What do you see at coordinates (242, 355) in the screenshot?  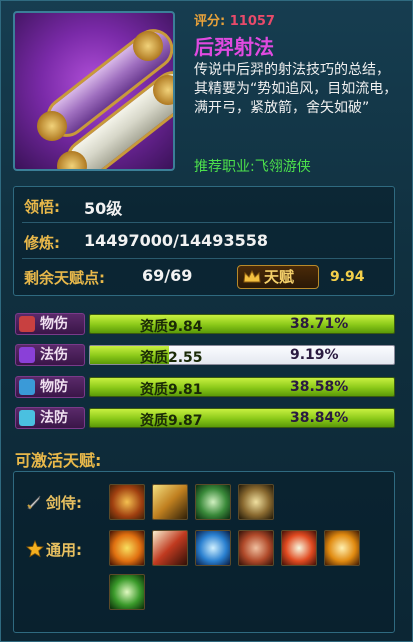 I see `stat-bar: 资质2.55 9.19%` at bounding box center [242, 355].